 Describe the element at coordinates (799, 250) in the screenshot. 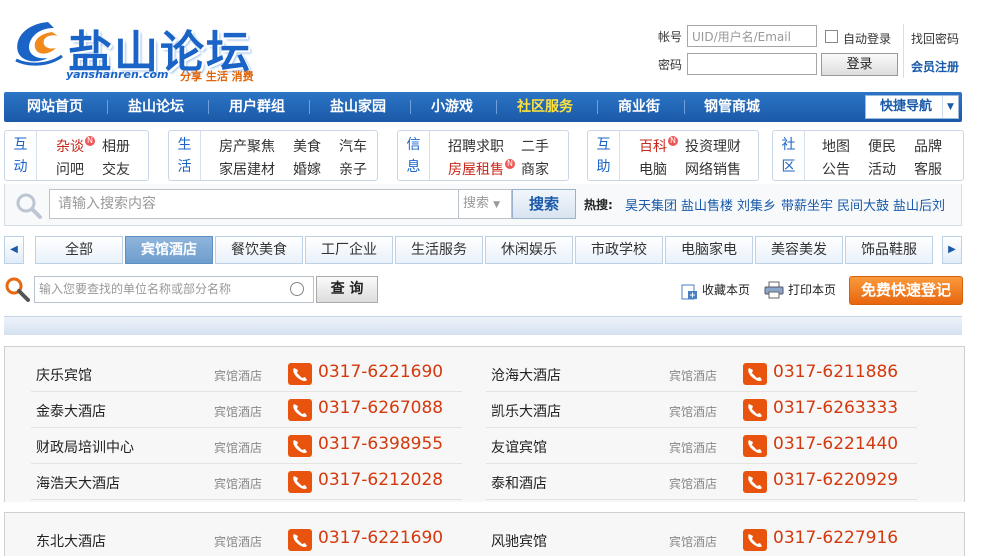

I see `tab-beauty: 美容美发` at that location.